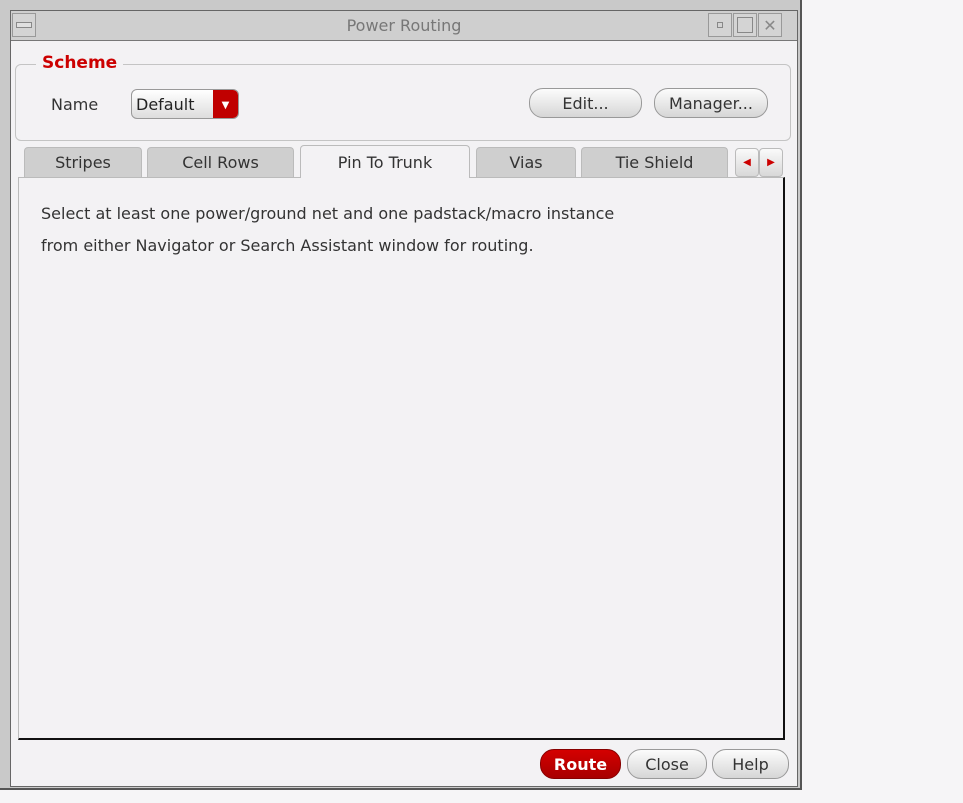 This screenshot has width=963, height=803. Describe the element at coordinates (580, 764) in the screenshot. I see `route-button: Route` at that location.